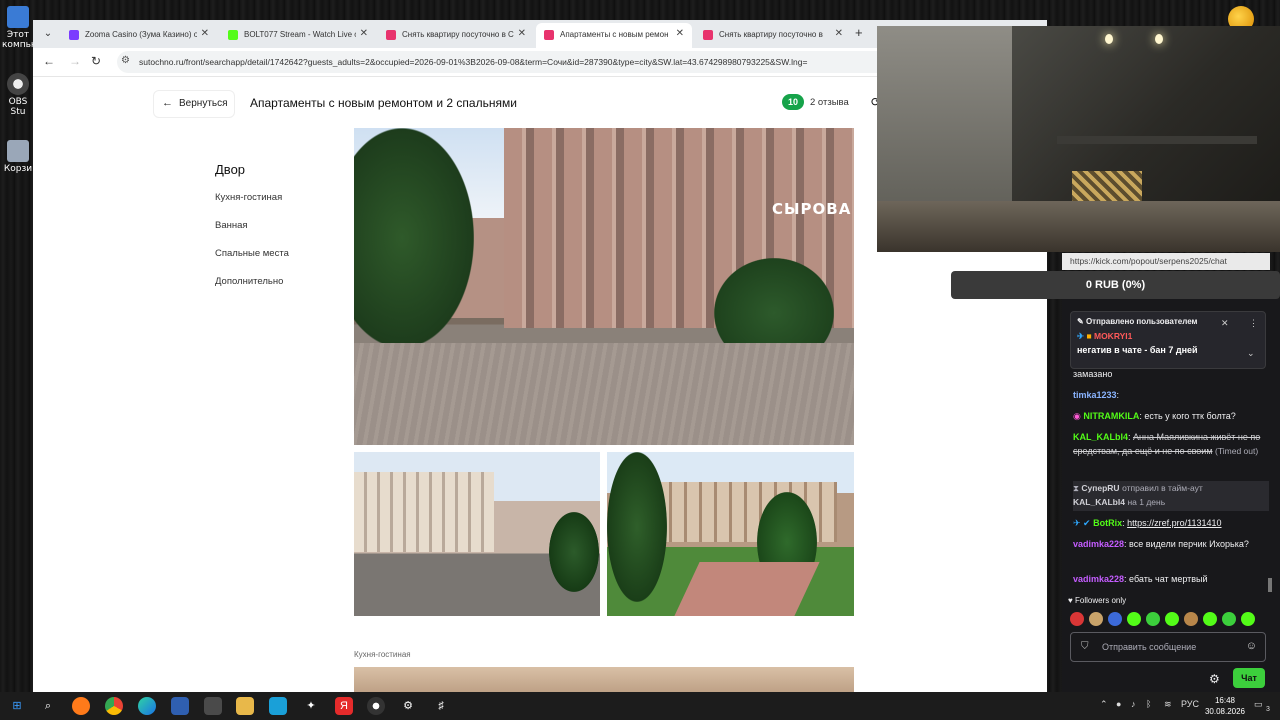 This screenshot has width=1280, height=720. Describe the element at coordinates (1095, 395) in the screenshot. I see `chat-username: timka1233` at that location.